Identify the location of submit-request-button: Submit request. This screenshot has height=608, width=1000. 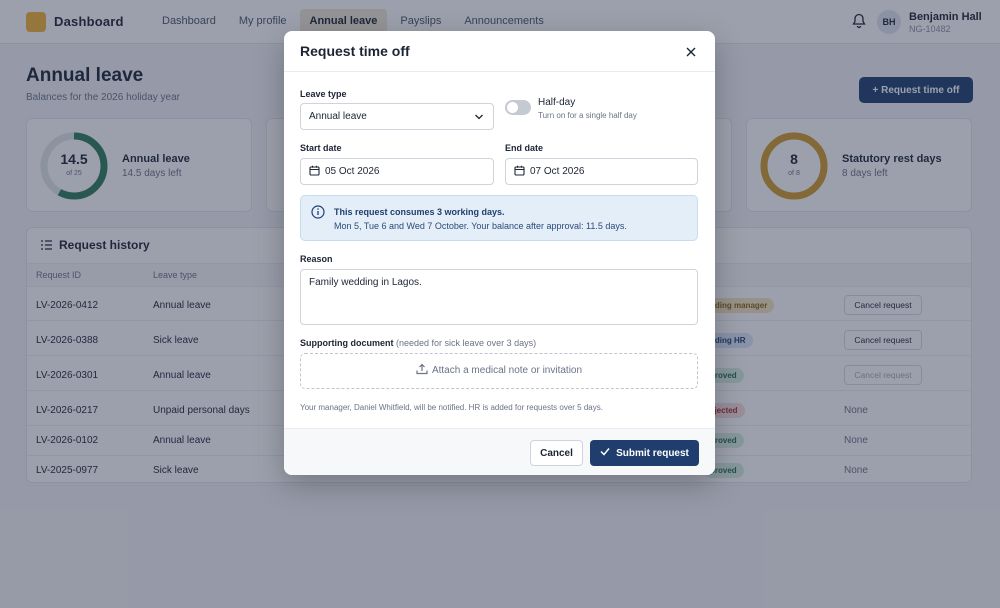
(644, 453).